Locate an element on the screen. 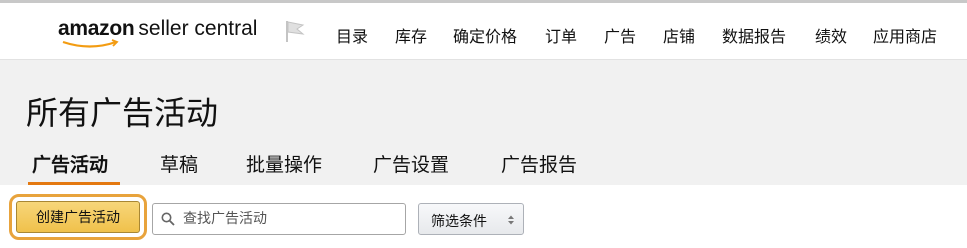 The width and height of the screenshot is (967, 248). filter-label: 筛选条件 is located at coordinates (459, 222).